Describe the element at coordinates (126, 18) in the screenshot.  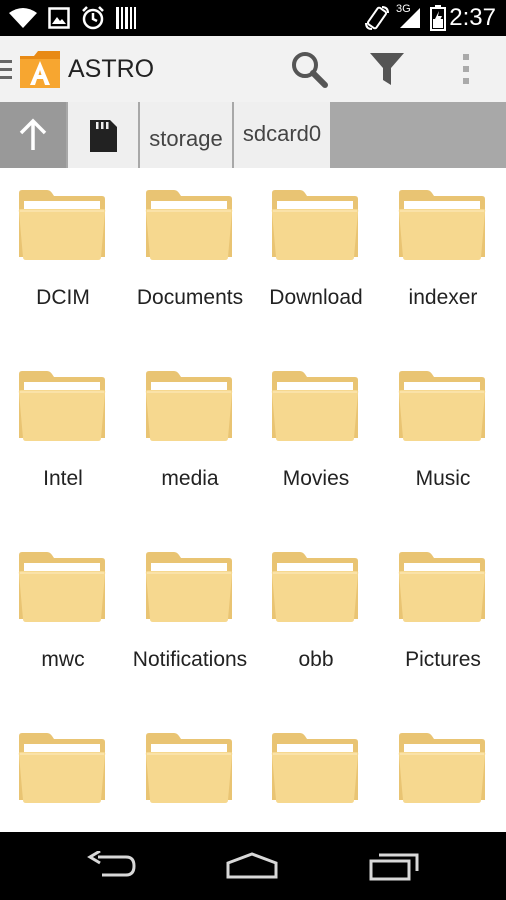
I see `barcode-icon` at that location.